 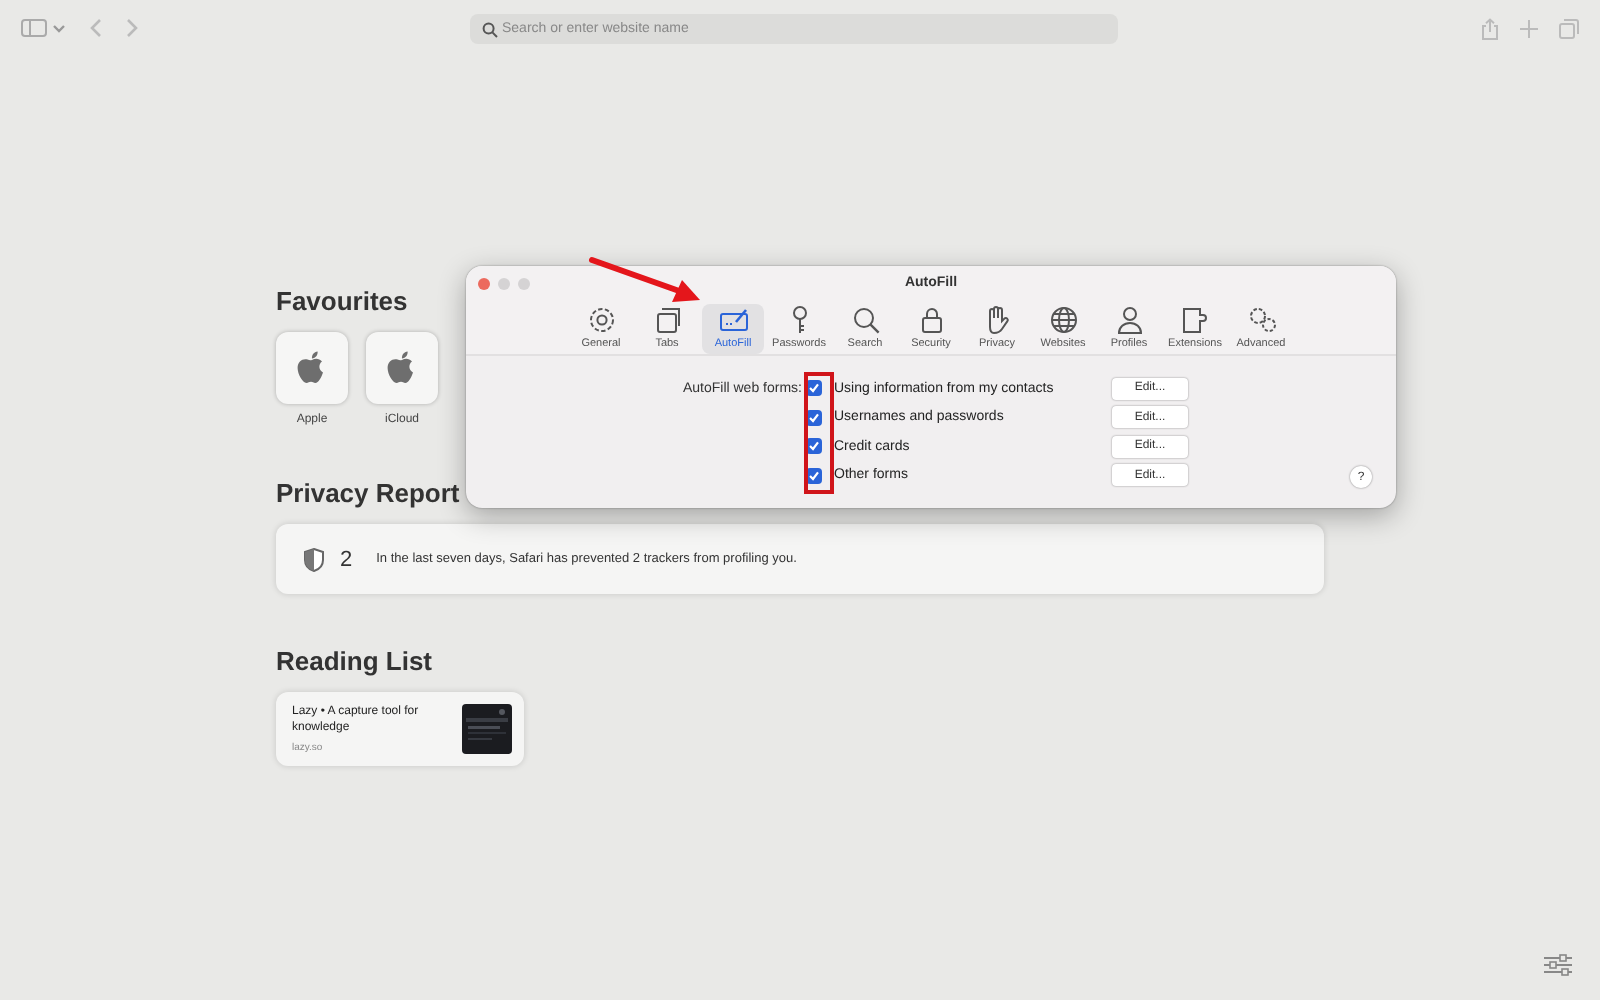 What do you see at coordinates (819, 433) in the screenshot?
I see `highlight-frame` at bounding box center [819, 433].